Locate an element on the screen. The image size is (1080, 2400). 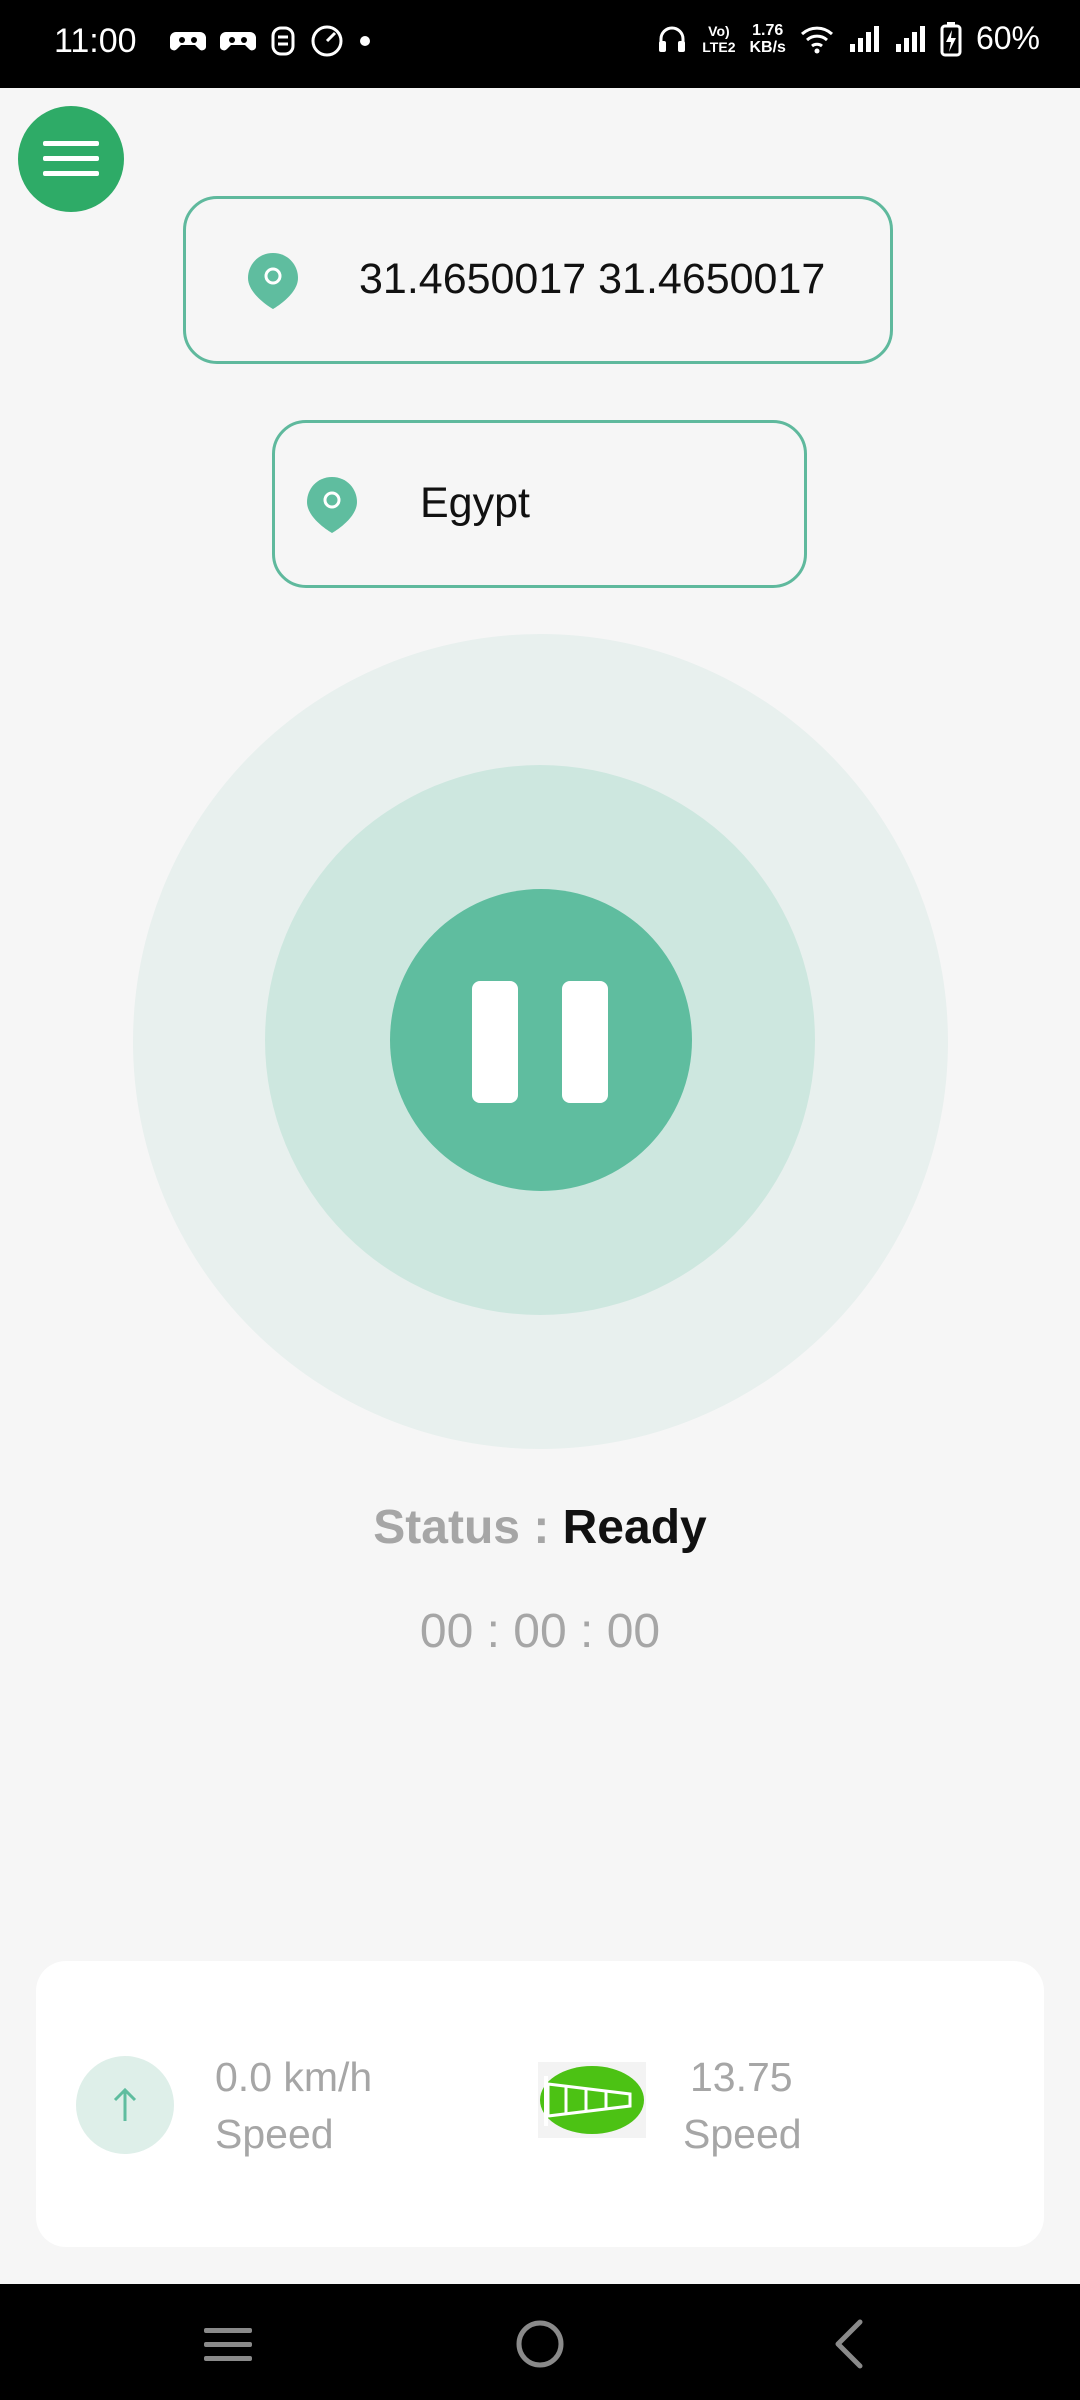
speed-label: Speed is located at coordinates (274, 2134).